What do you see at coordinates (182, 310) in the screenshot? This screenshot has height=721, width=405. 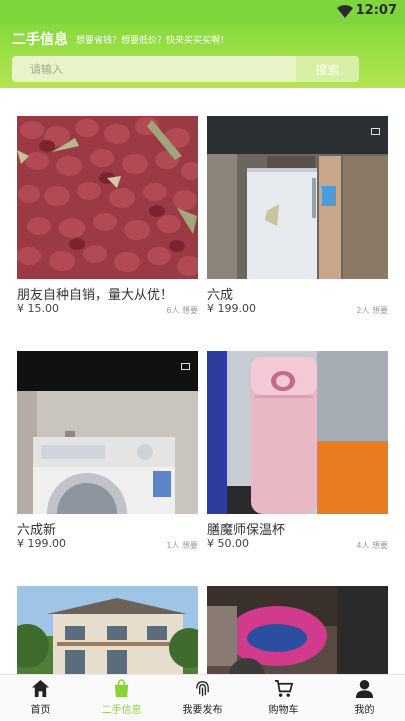 I see `product-wants: 6人 想要` at bounding box center [182, 310].